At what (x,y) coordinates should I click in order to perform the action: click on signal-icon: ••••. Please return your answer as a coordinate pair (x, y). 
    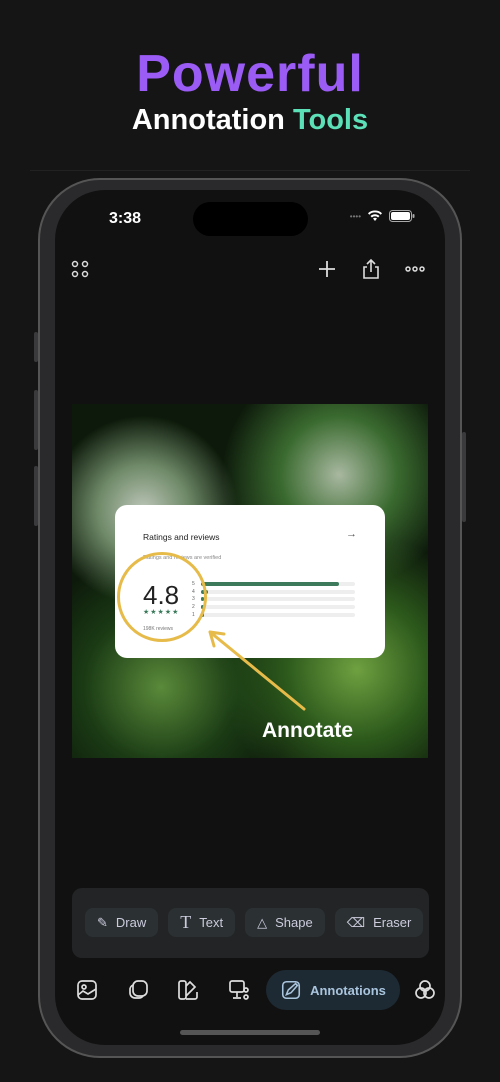
    Looking at the image, I should click on (355, 216).